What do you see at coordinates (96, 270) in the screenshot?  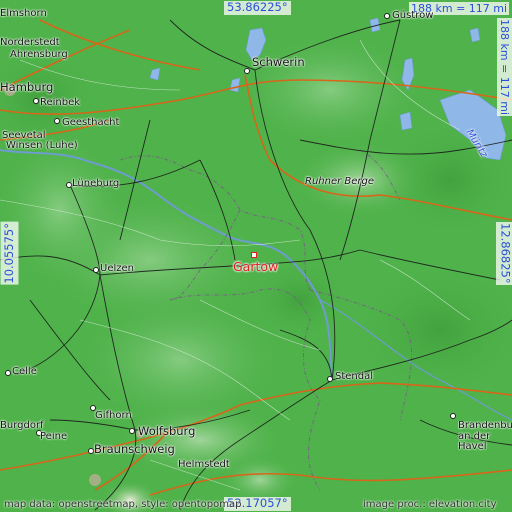 I see `city-dot-uelzen` at bounding box center [96, 270].